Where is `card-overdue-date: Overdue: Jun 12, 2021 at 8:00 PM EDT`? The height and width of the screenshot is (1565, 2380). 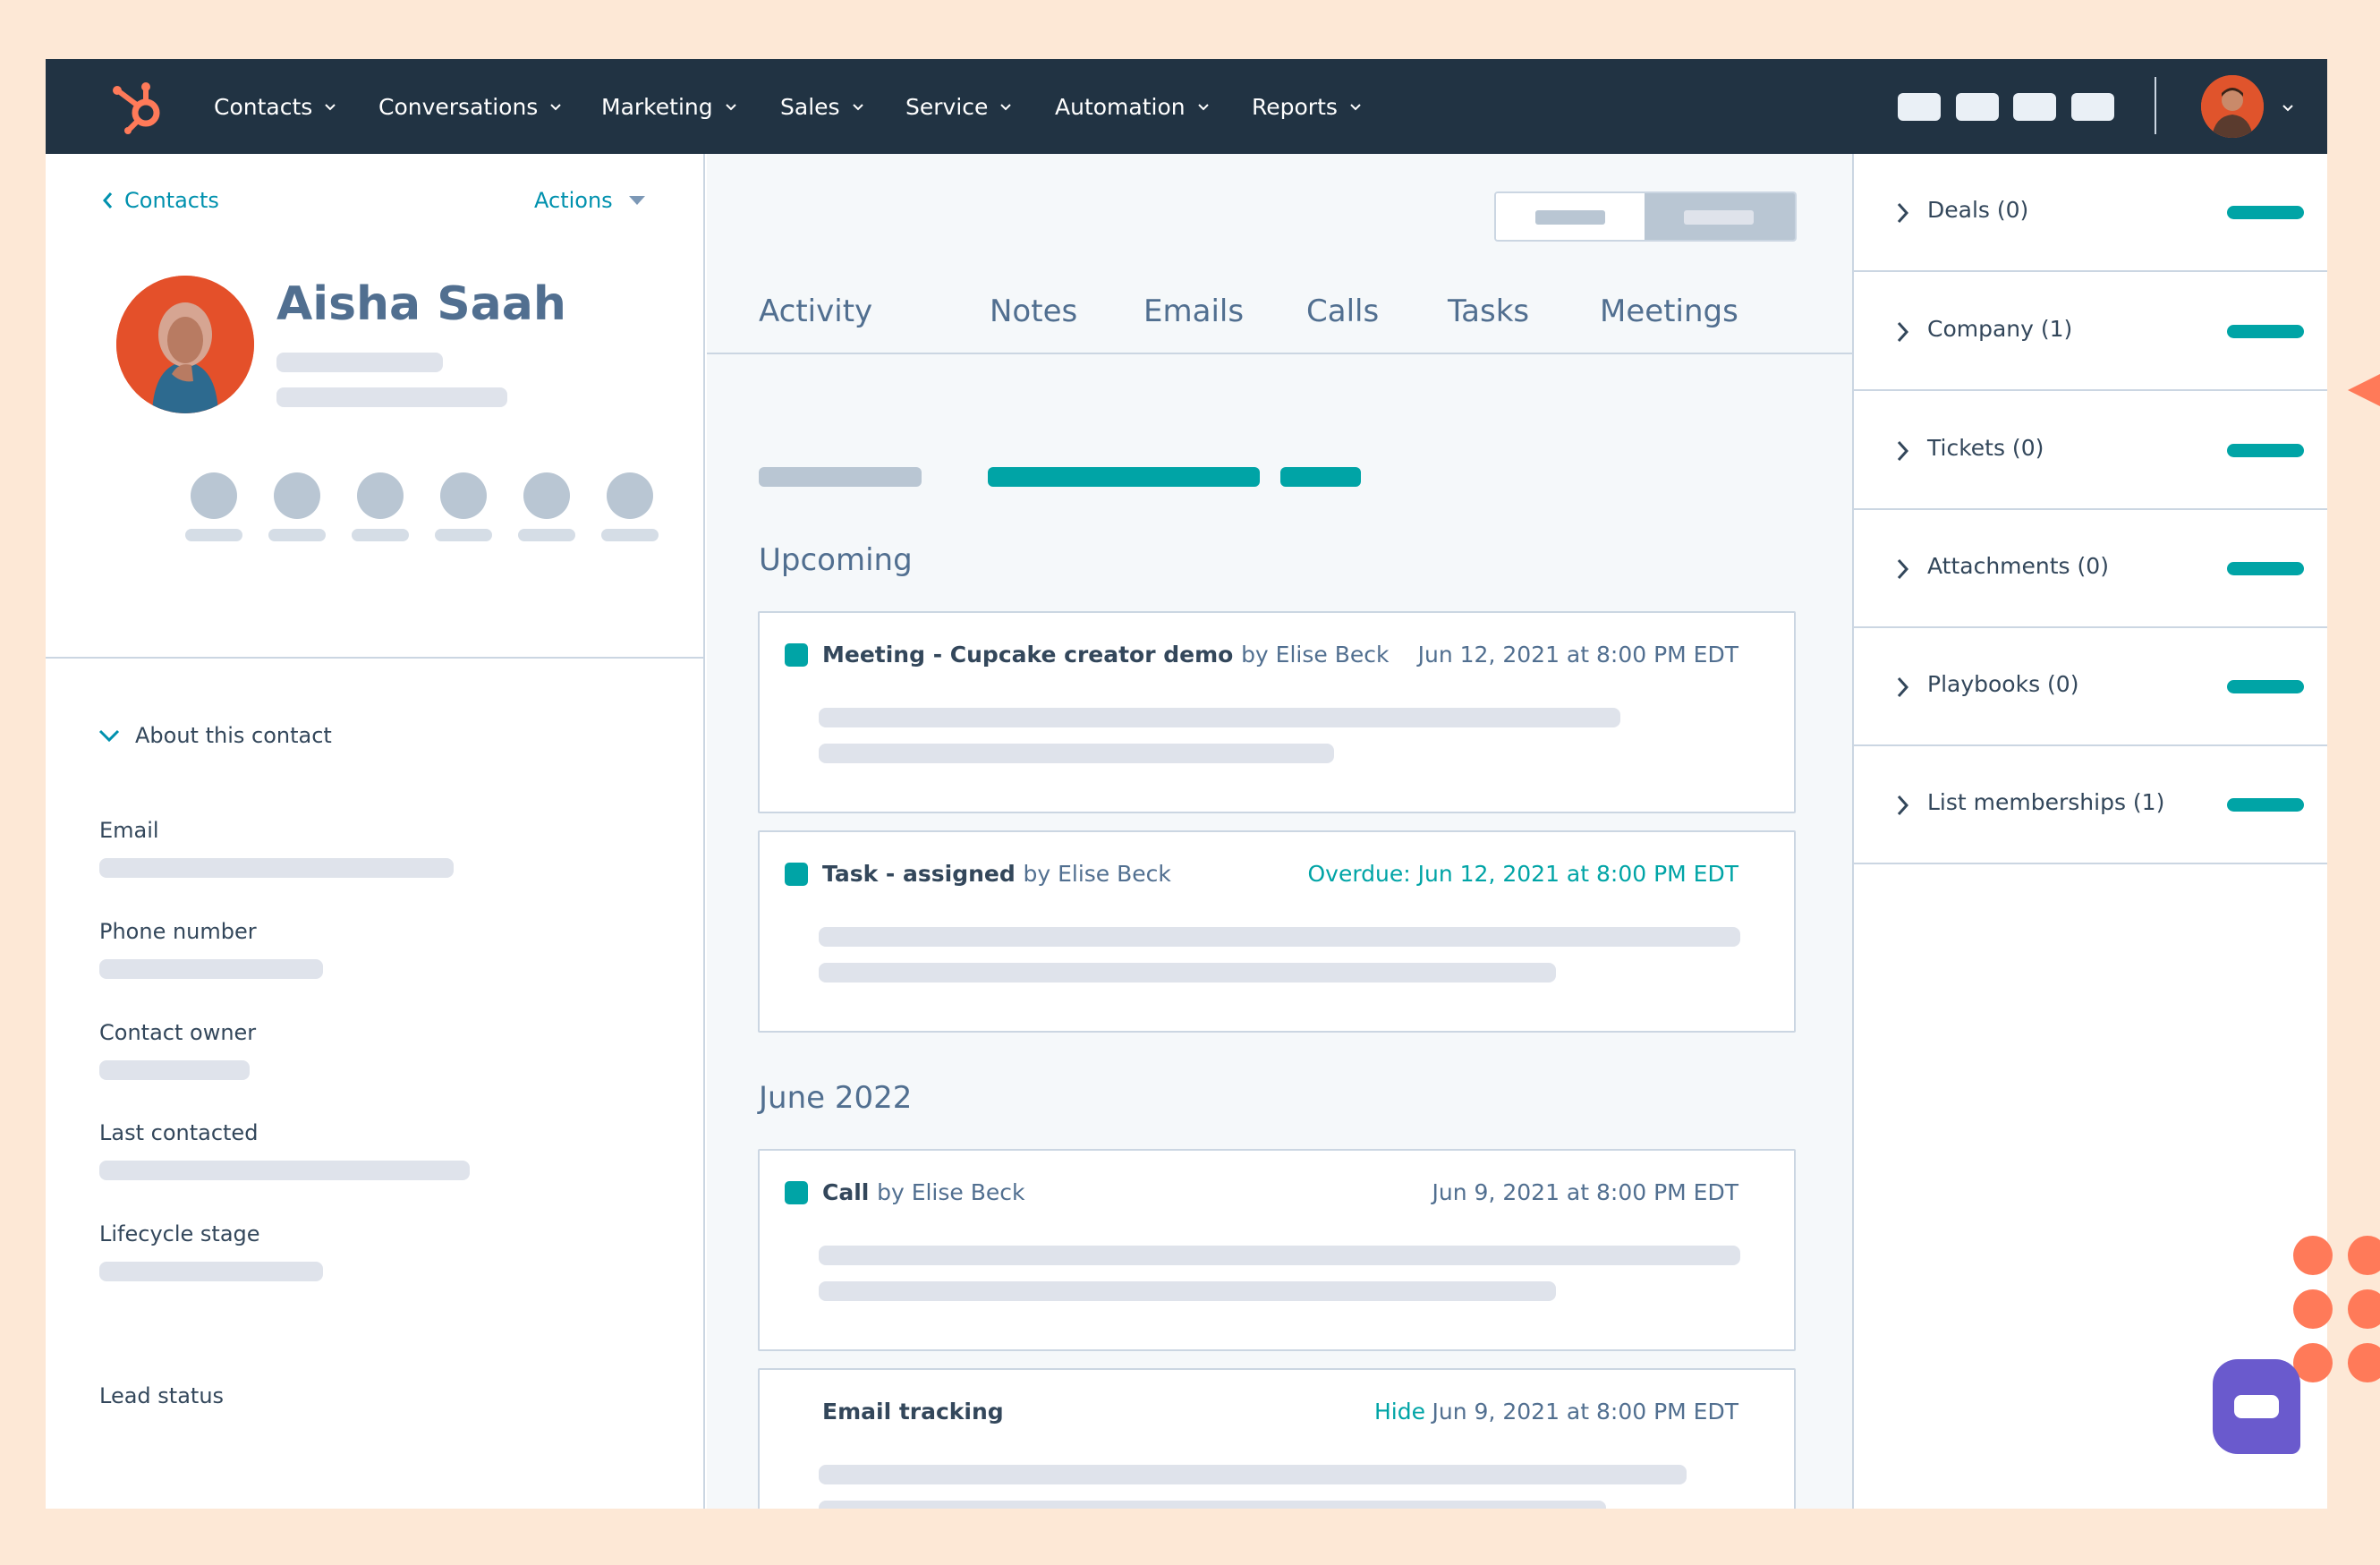
card-overdue-date: Overdue: Jun 12, 2021 at 8:00 PM EDT is located at coordinates (1523, 874).